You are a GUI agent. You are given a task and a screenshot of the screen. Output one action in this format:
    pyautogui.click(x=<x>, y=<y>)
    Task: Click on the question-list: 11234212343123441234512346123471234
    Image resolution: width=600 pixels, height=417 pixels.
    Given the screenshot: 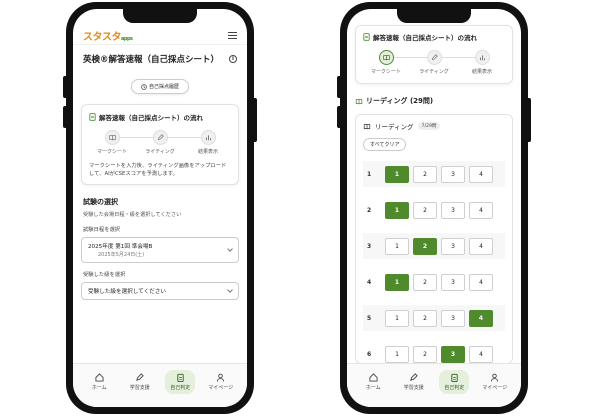 What is the action you would take?
    pyautogui.click(x=434, y=262)
    